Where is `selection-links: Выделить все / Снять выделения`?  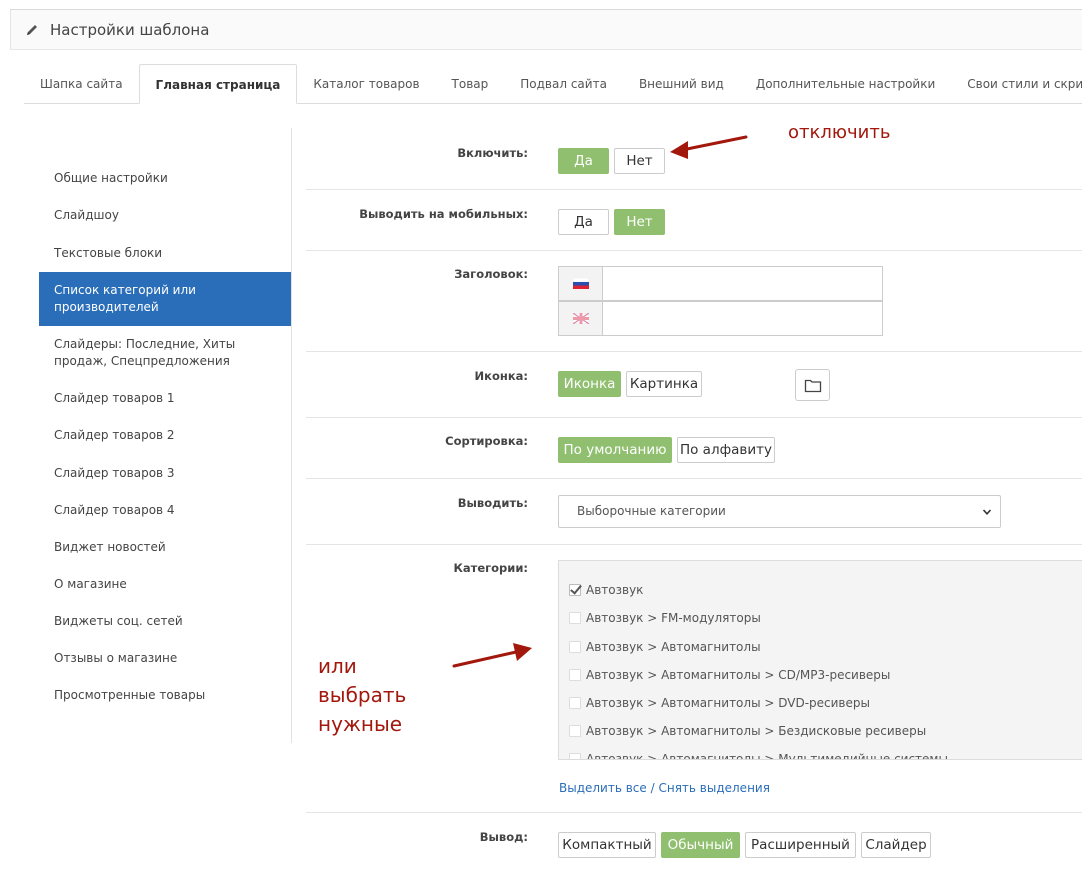 selection-links: Выделить все / Снять выделения is located at coordinates (664, 788).